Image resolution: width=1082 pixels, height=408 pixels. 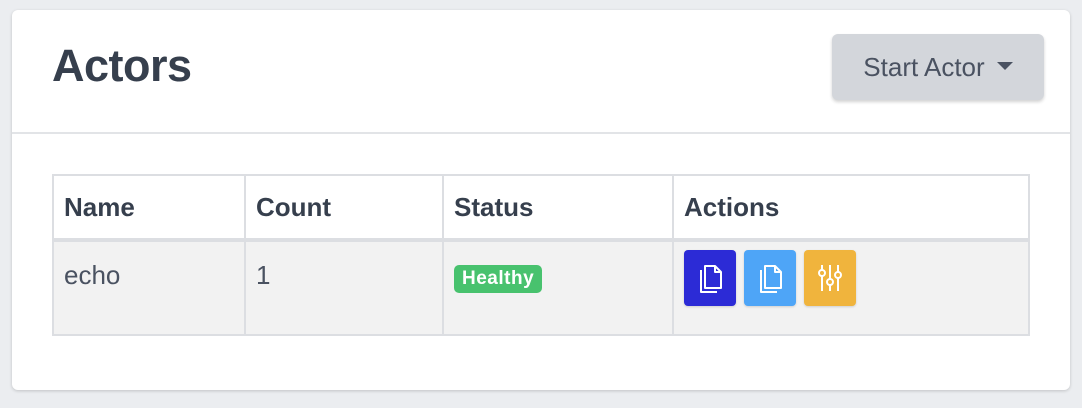 I want to click on sliders-icon, so click(x=830, y=278).